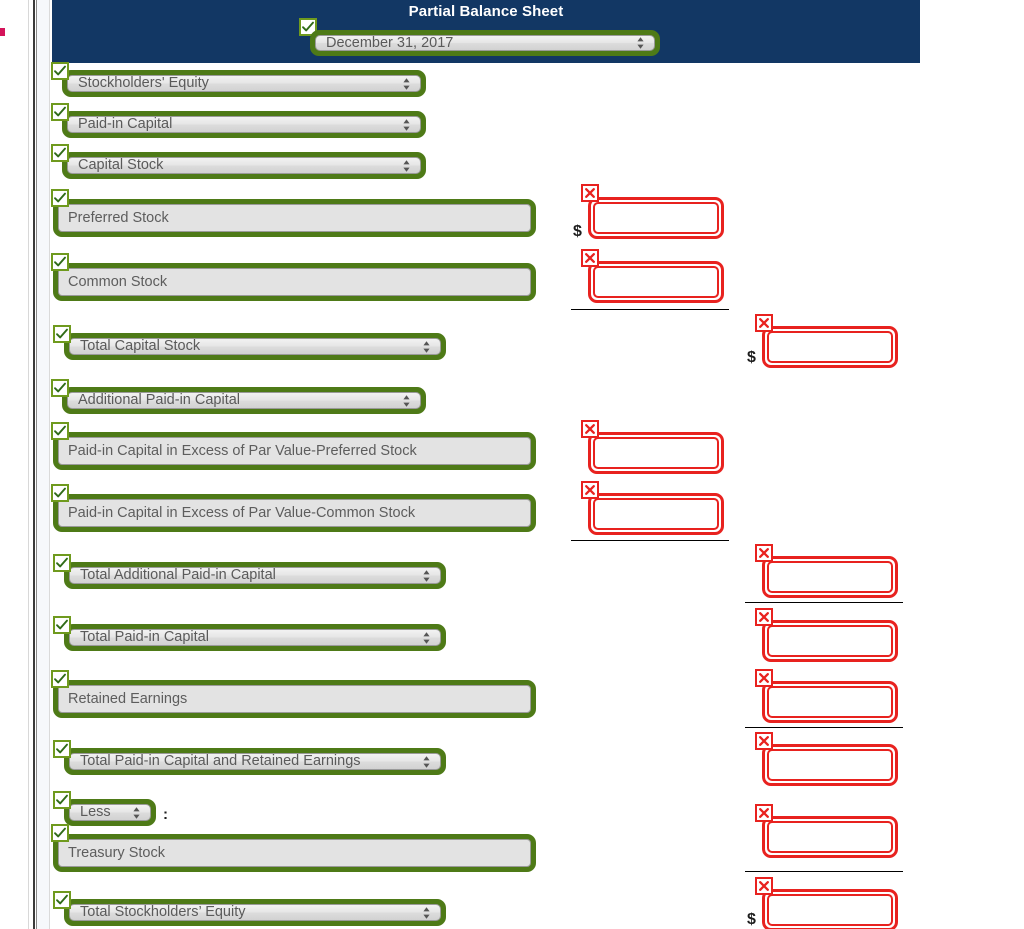  I want to click on row-15-select-wrapper: Total Stockholders’ Equity, so click(255, 912).